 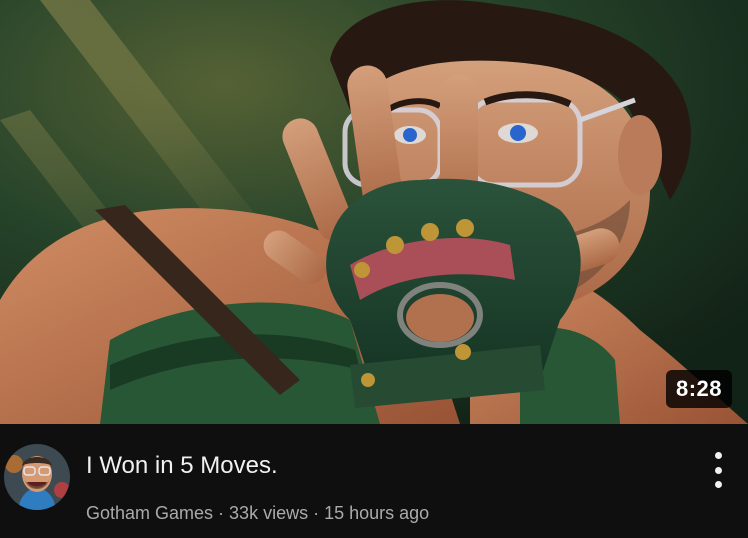 I want to click on video-title: I Won in 5 Moves., so click(x=182, y=466).